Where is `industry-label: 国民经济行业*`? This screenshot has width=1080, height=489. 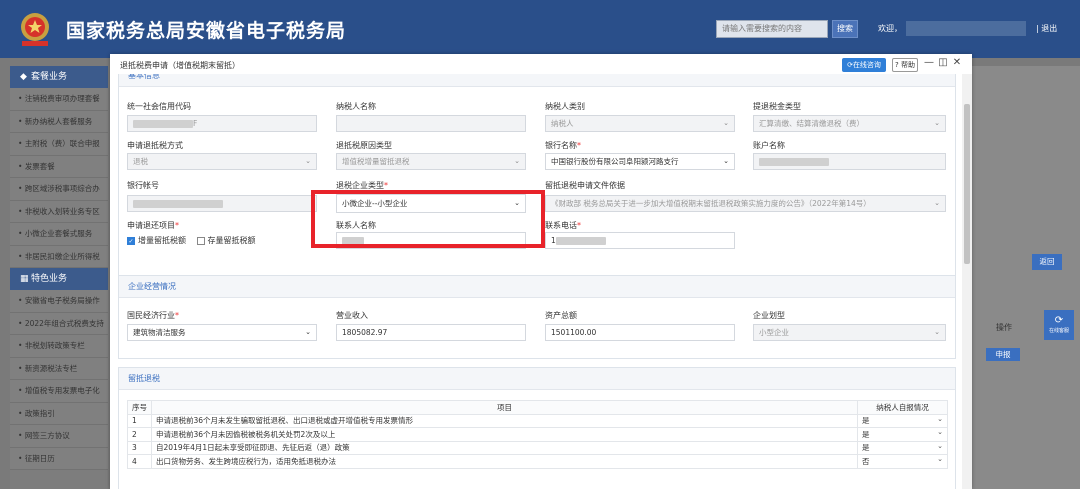
industry-label: 国民经济行业* is located at coordinates (153, 315).